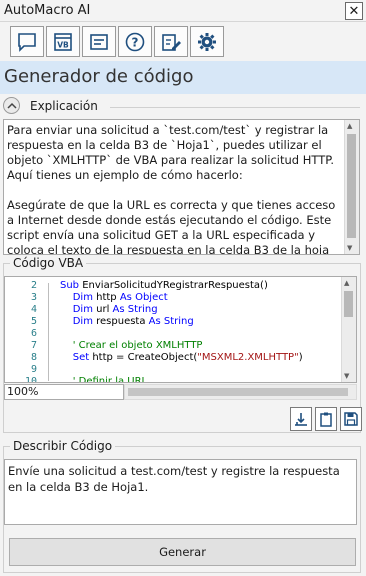 The width and height of the screenshot is (366, 576). I want to click on chat-button, so click(27, 41).